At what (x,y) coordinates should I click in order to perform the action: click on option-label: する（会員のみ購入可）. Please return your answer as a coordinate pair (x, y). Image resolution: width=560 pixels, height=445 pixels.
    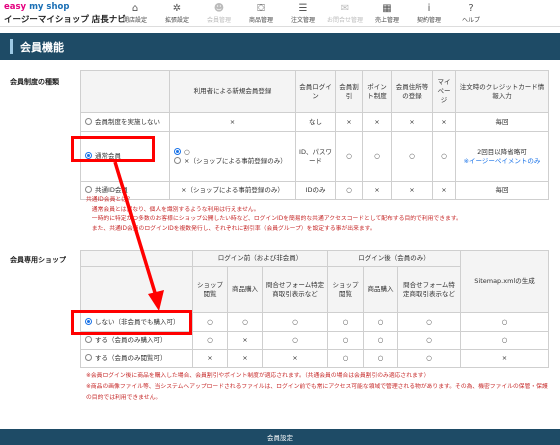
    Looking at the image, I should click on (131, 340).